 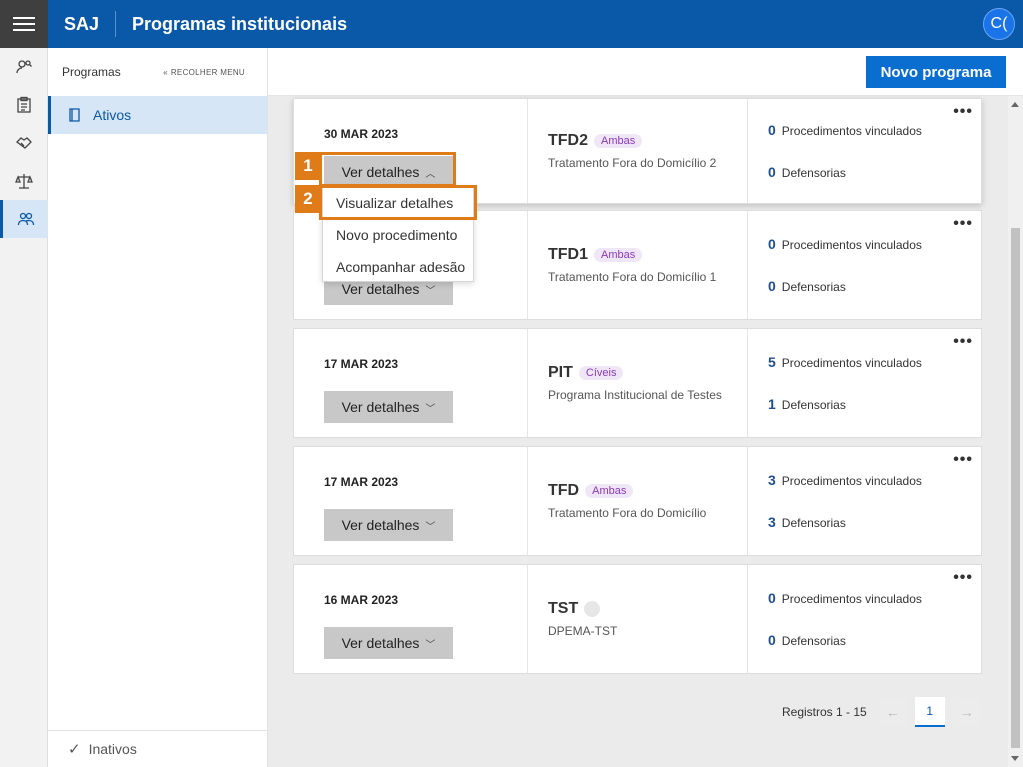 What do you see at coordinates (24, 105) in the screenshot?
I see `clipboard-icon` at bounding box center [24, 105].